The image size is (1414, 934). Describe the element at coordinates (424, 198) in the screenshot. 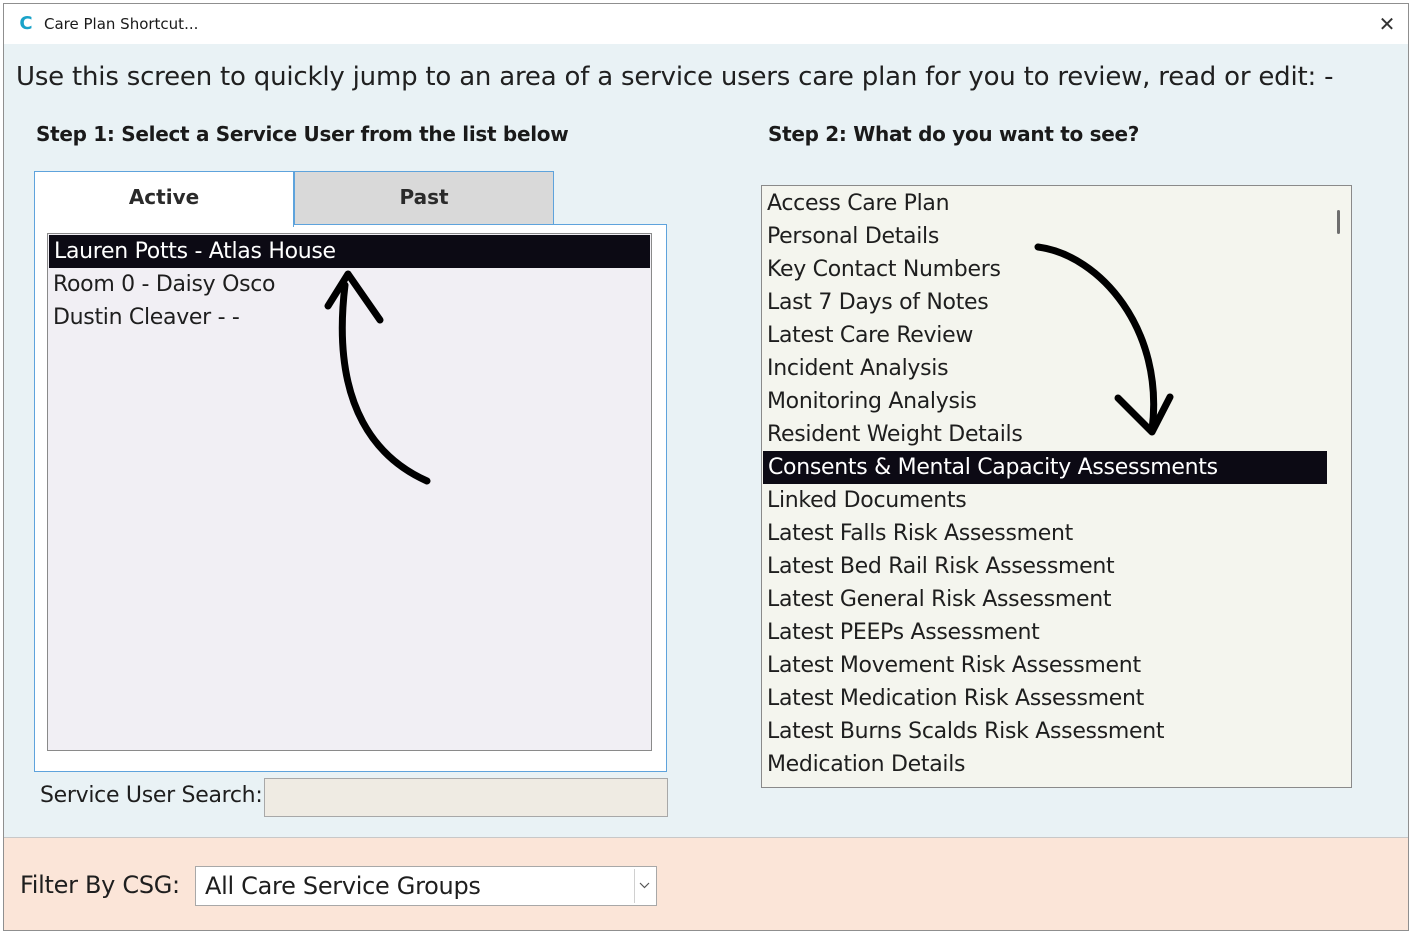

I see `tab-past: Past` at that location.